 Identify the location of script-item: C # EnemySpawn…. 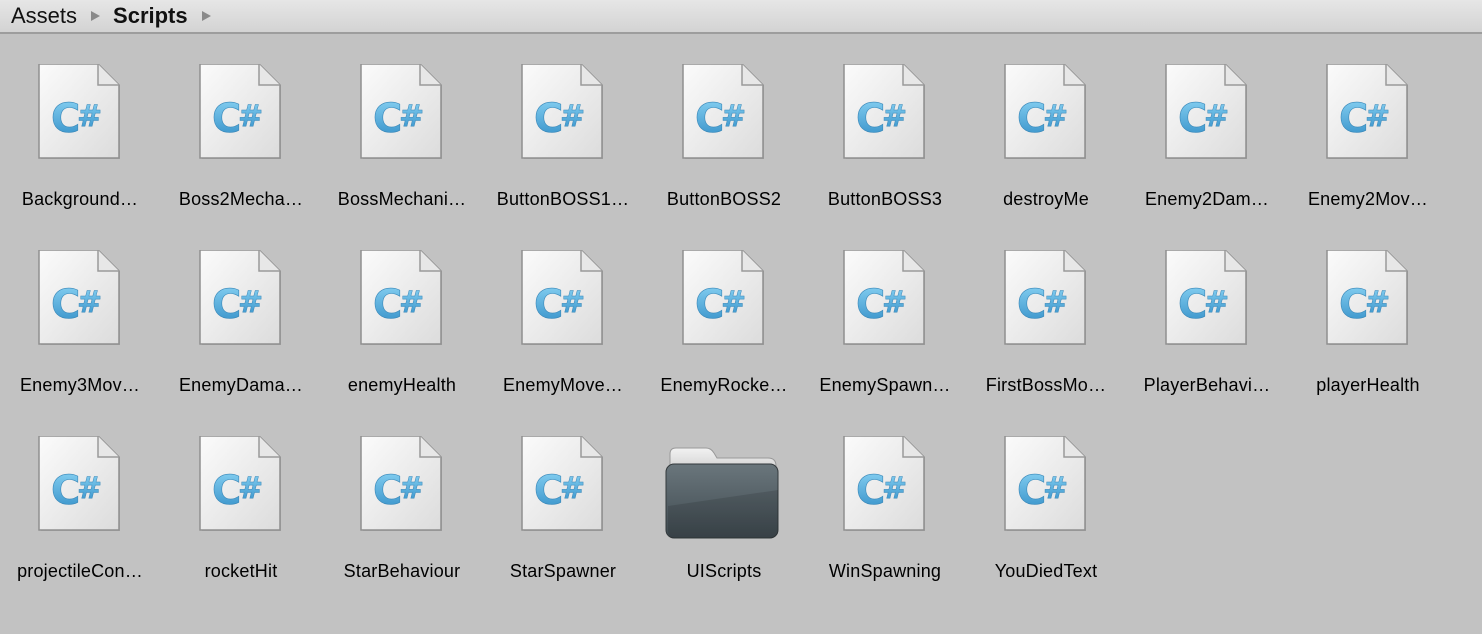
(885, 308).